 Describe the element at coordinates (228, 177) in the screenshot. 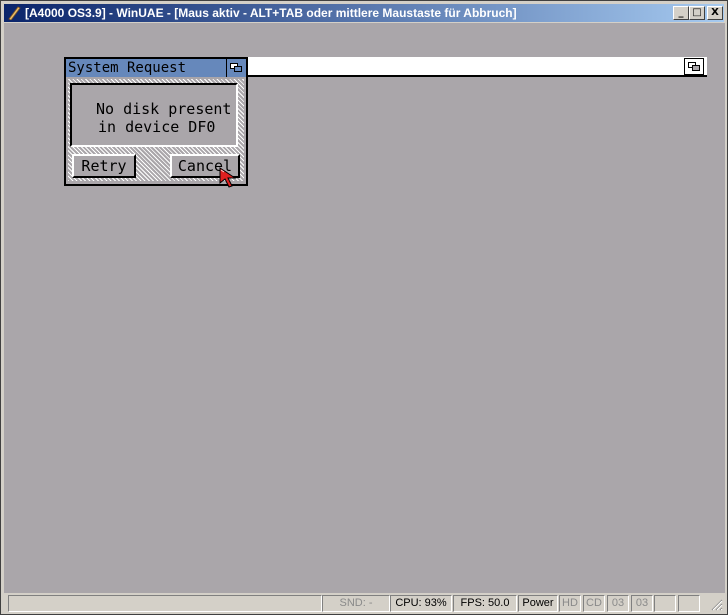

I see `amiga-mouse-pointer-icon` at that location.